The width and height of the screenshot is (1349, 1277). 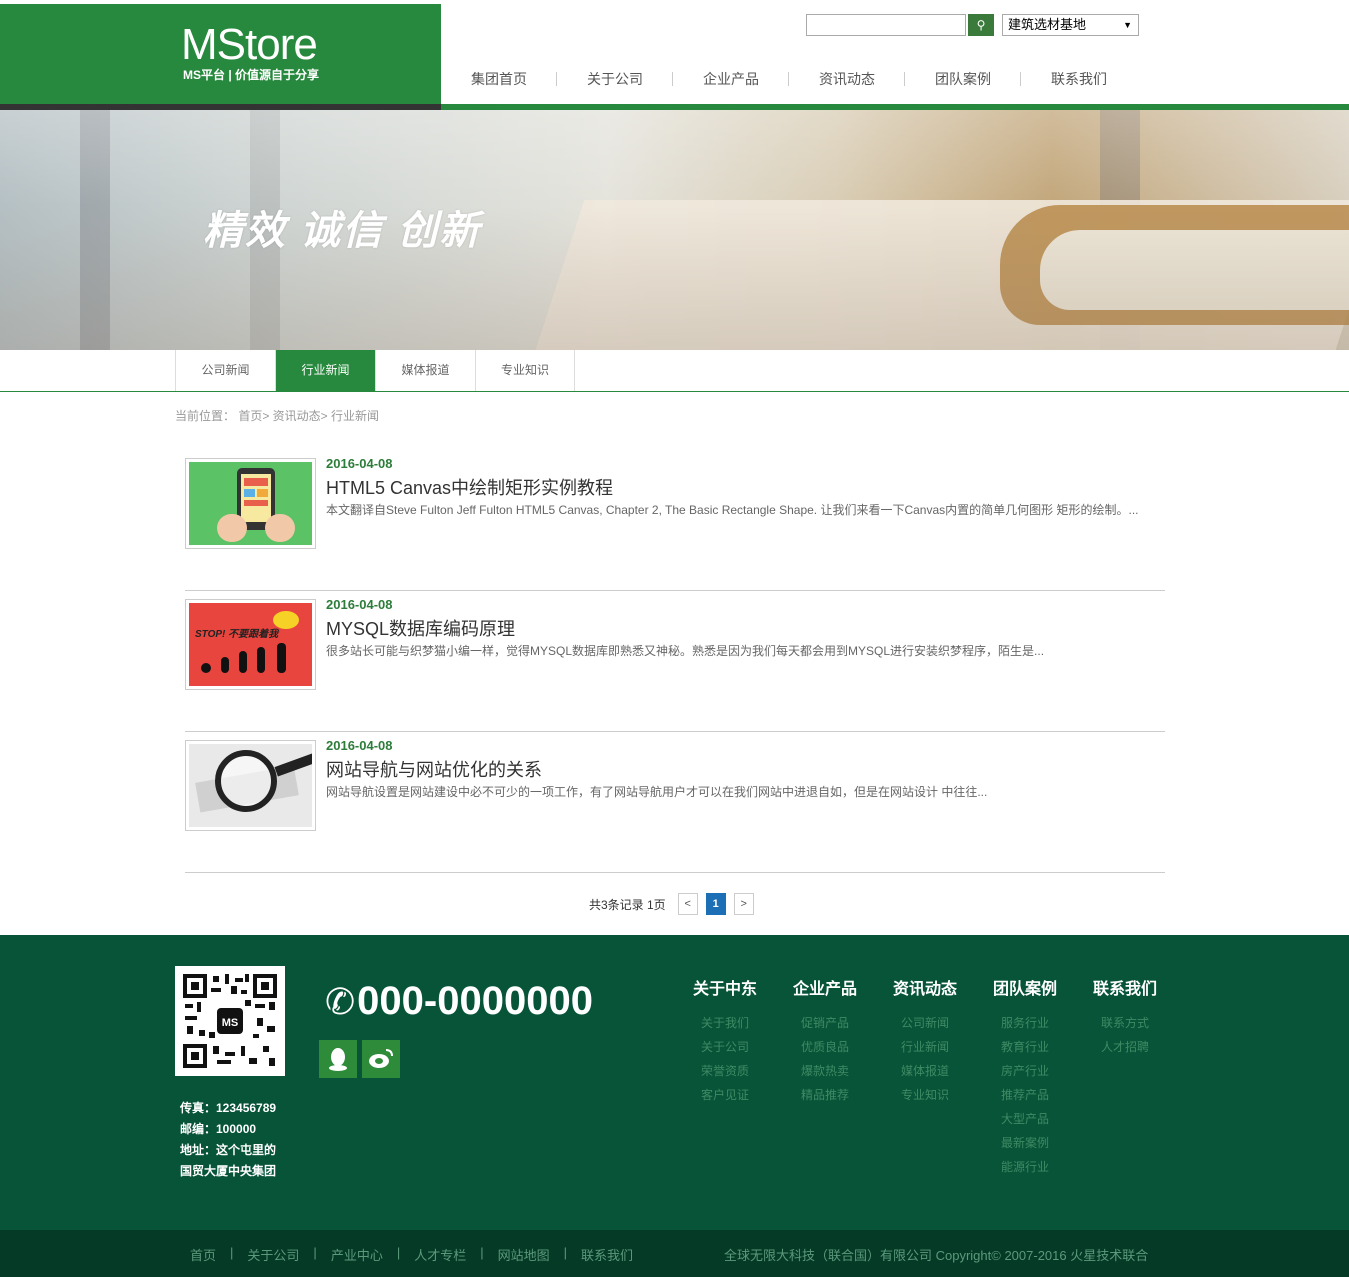 What do you see at coordinates (627, 904) in the screenshot?
I see `pagination-info: 共3条记录 1页` at bounding box center [627, 904].